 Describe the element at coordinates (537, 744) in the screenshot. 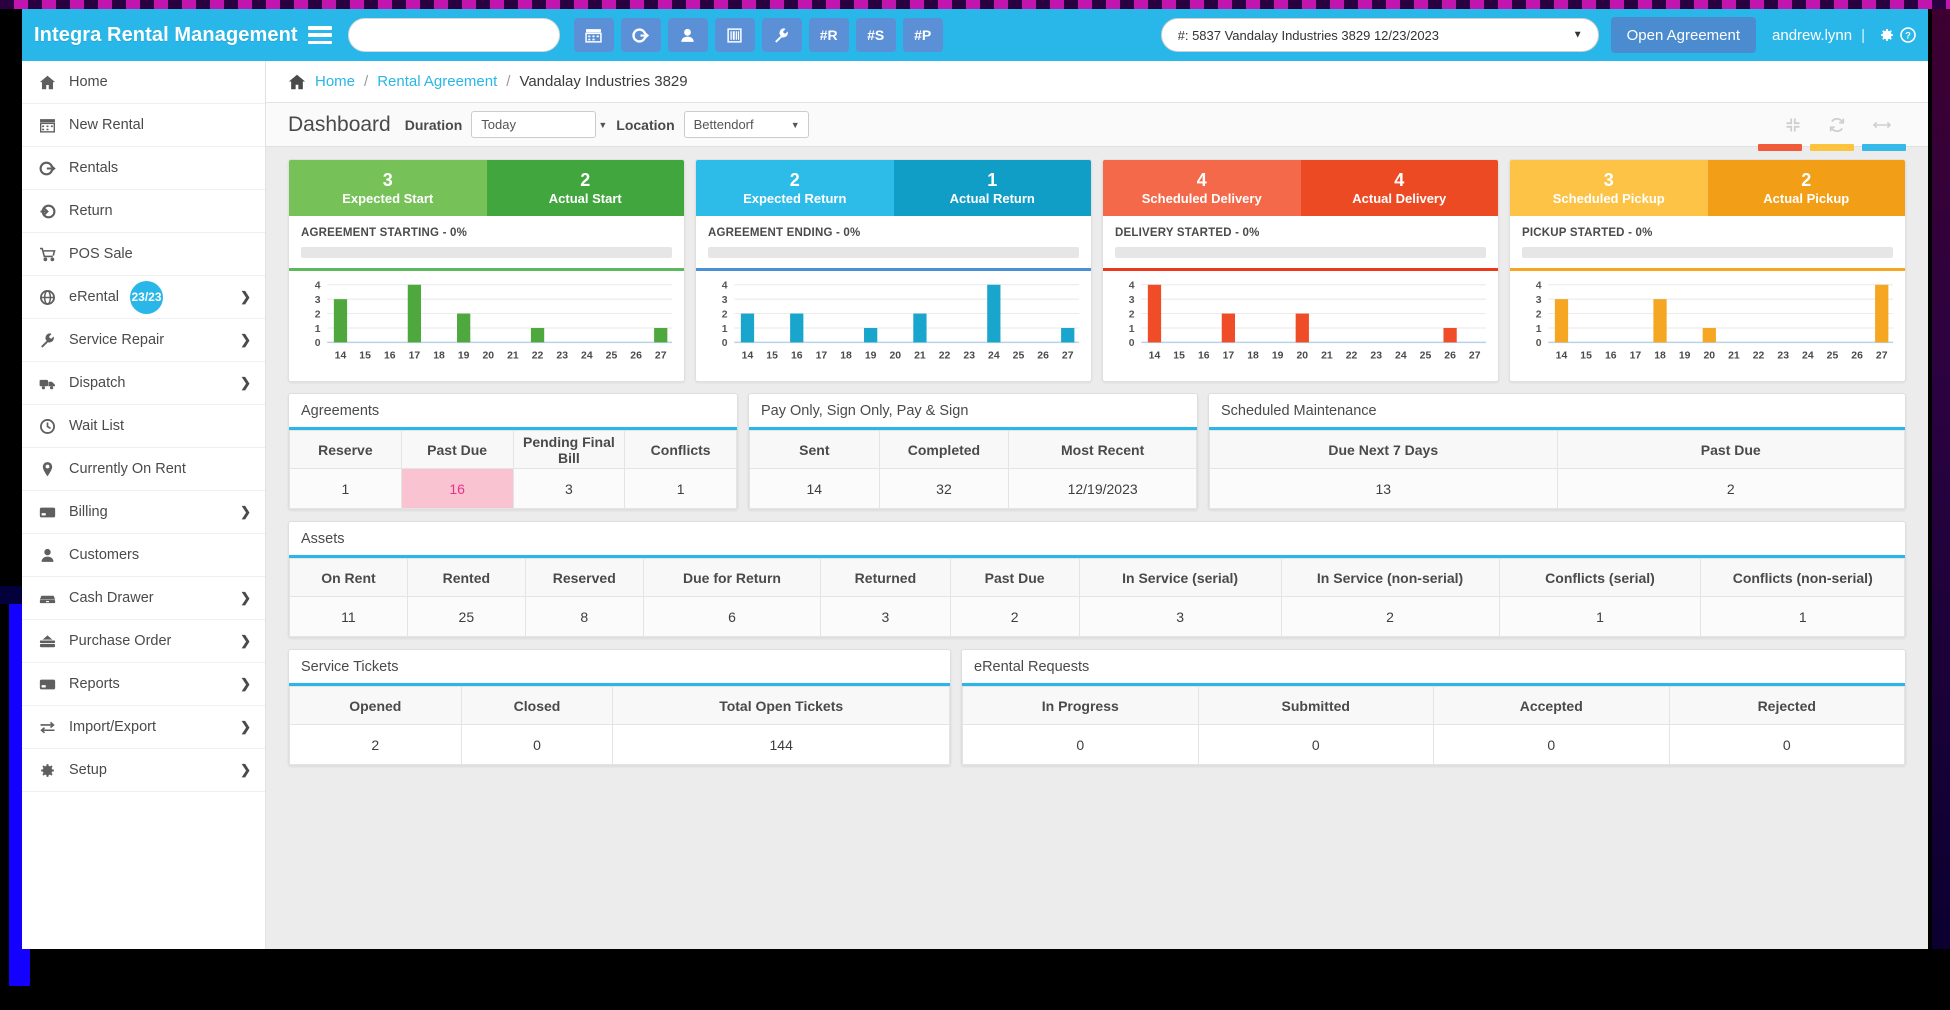

I see `cell-closed: 0` at that location.